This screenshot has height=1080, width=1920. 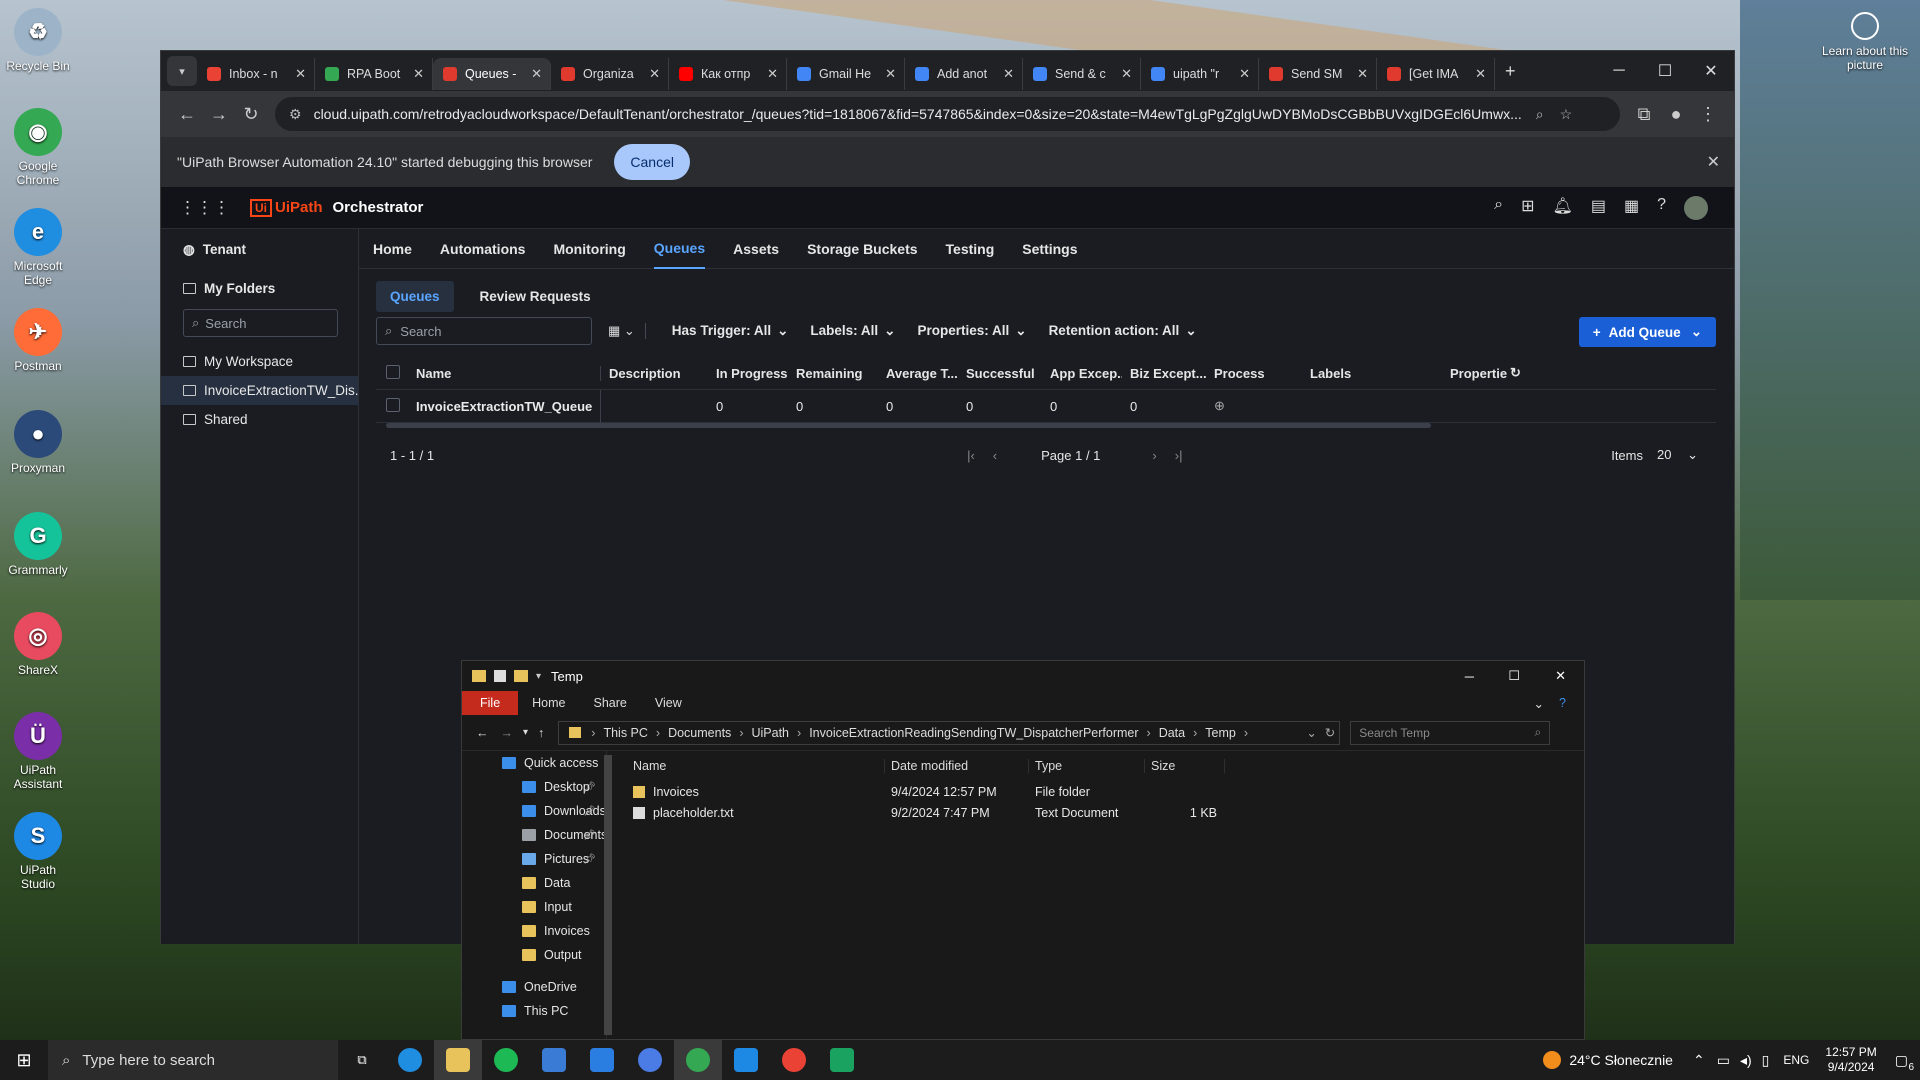 What do you see at coordinates (1696, 207) in the screenshot?
I see `avatar` at bounding box center [1696, 207].